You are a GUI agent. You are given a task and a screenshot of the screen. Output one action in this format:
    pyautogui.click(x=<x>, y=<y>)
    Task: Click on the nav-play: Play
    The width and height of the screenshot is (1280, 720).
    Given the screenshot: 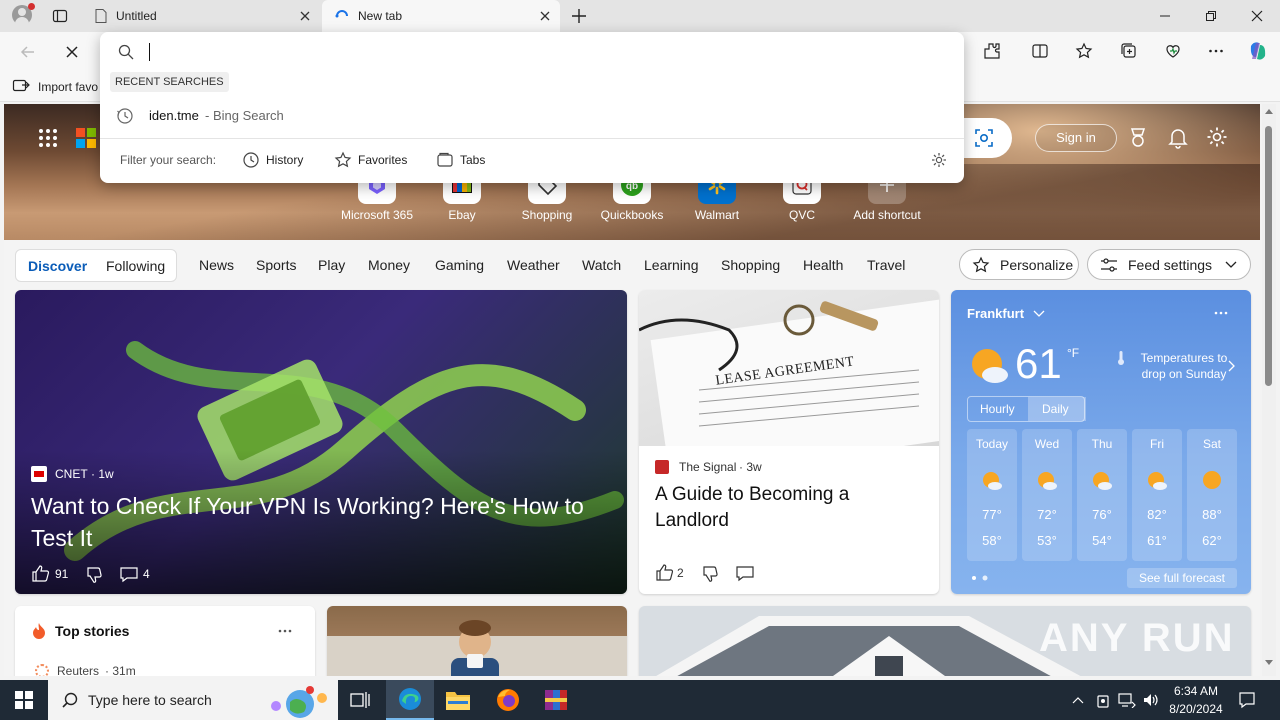 What is the action you would take?
    pyautogui.click(x=331, y=265)
    